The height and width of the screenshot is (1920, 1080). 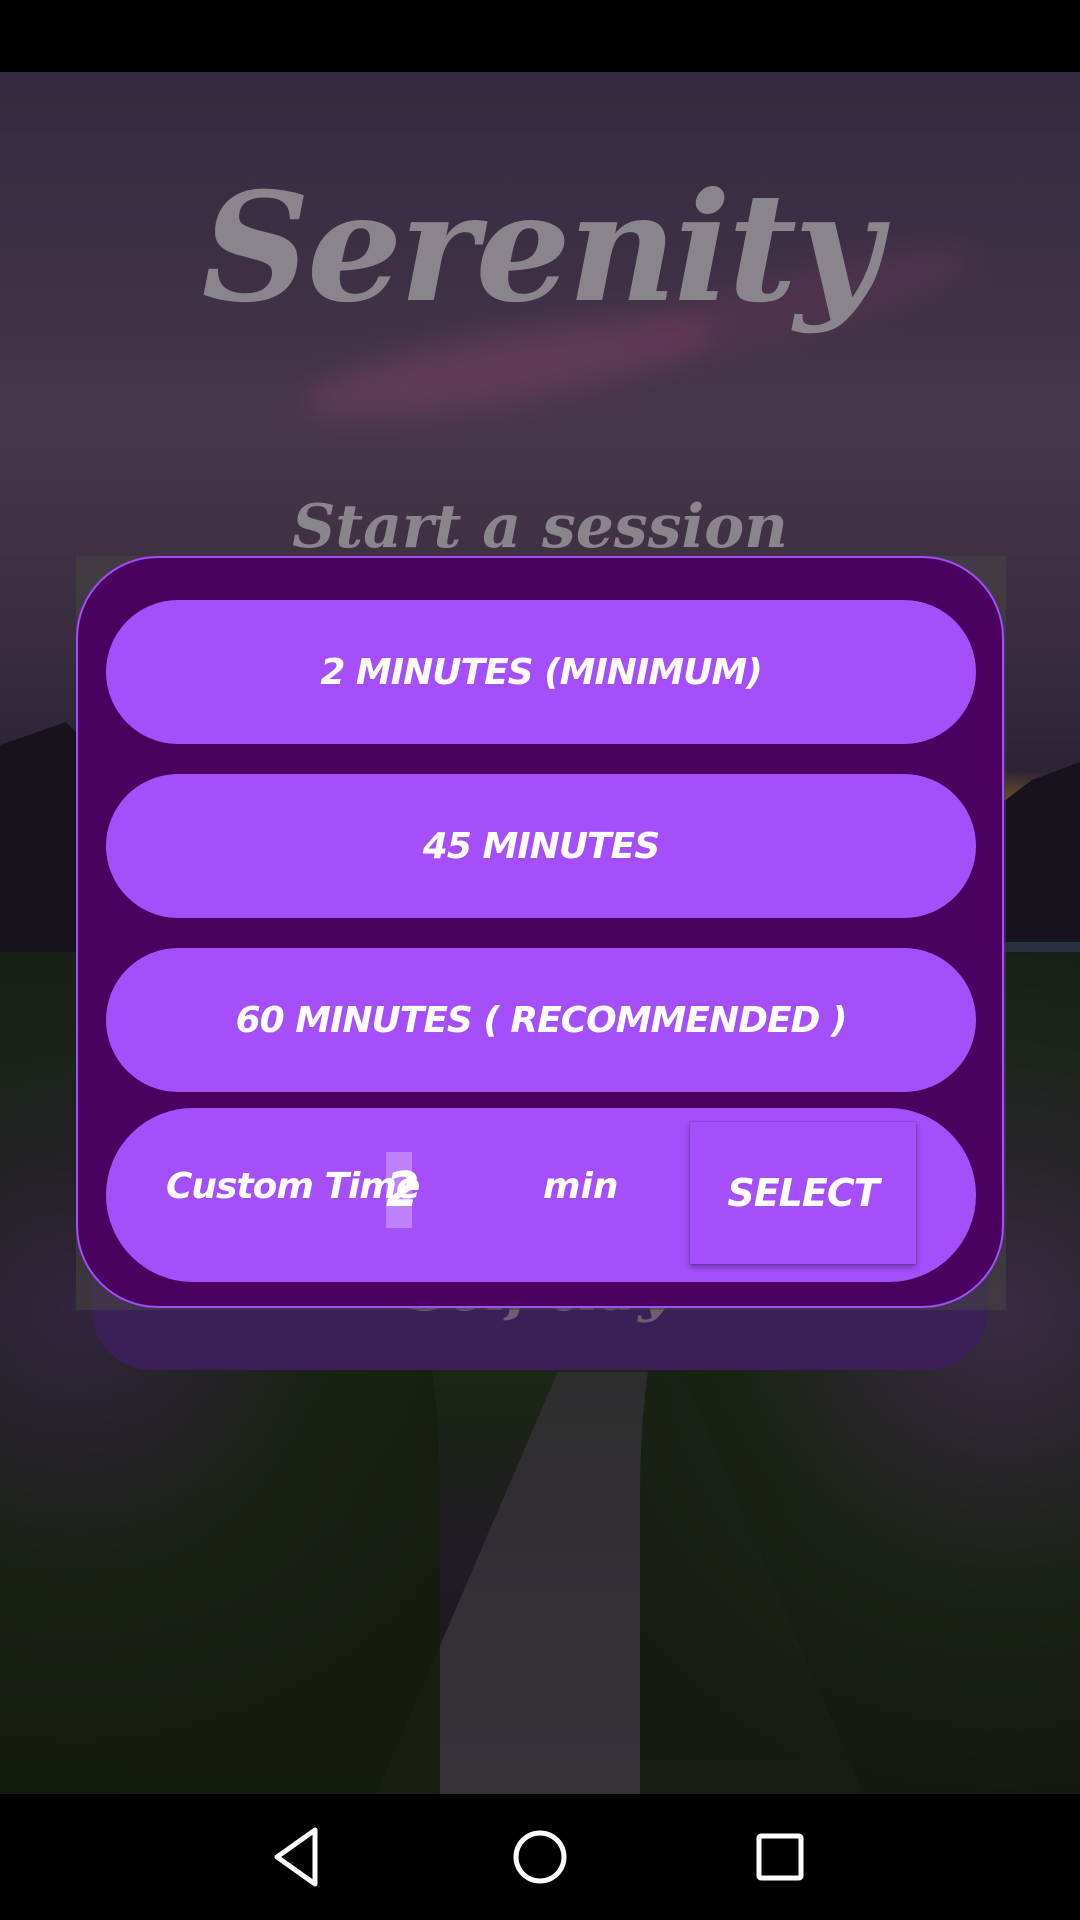 I want to click on minutes-unit-label: min, so click(x=581, y=1186).